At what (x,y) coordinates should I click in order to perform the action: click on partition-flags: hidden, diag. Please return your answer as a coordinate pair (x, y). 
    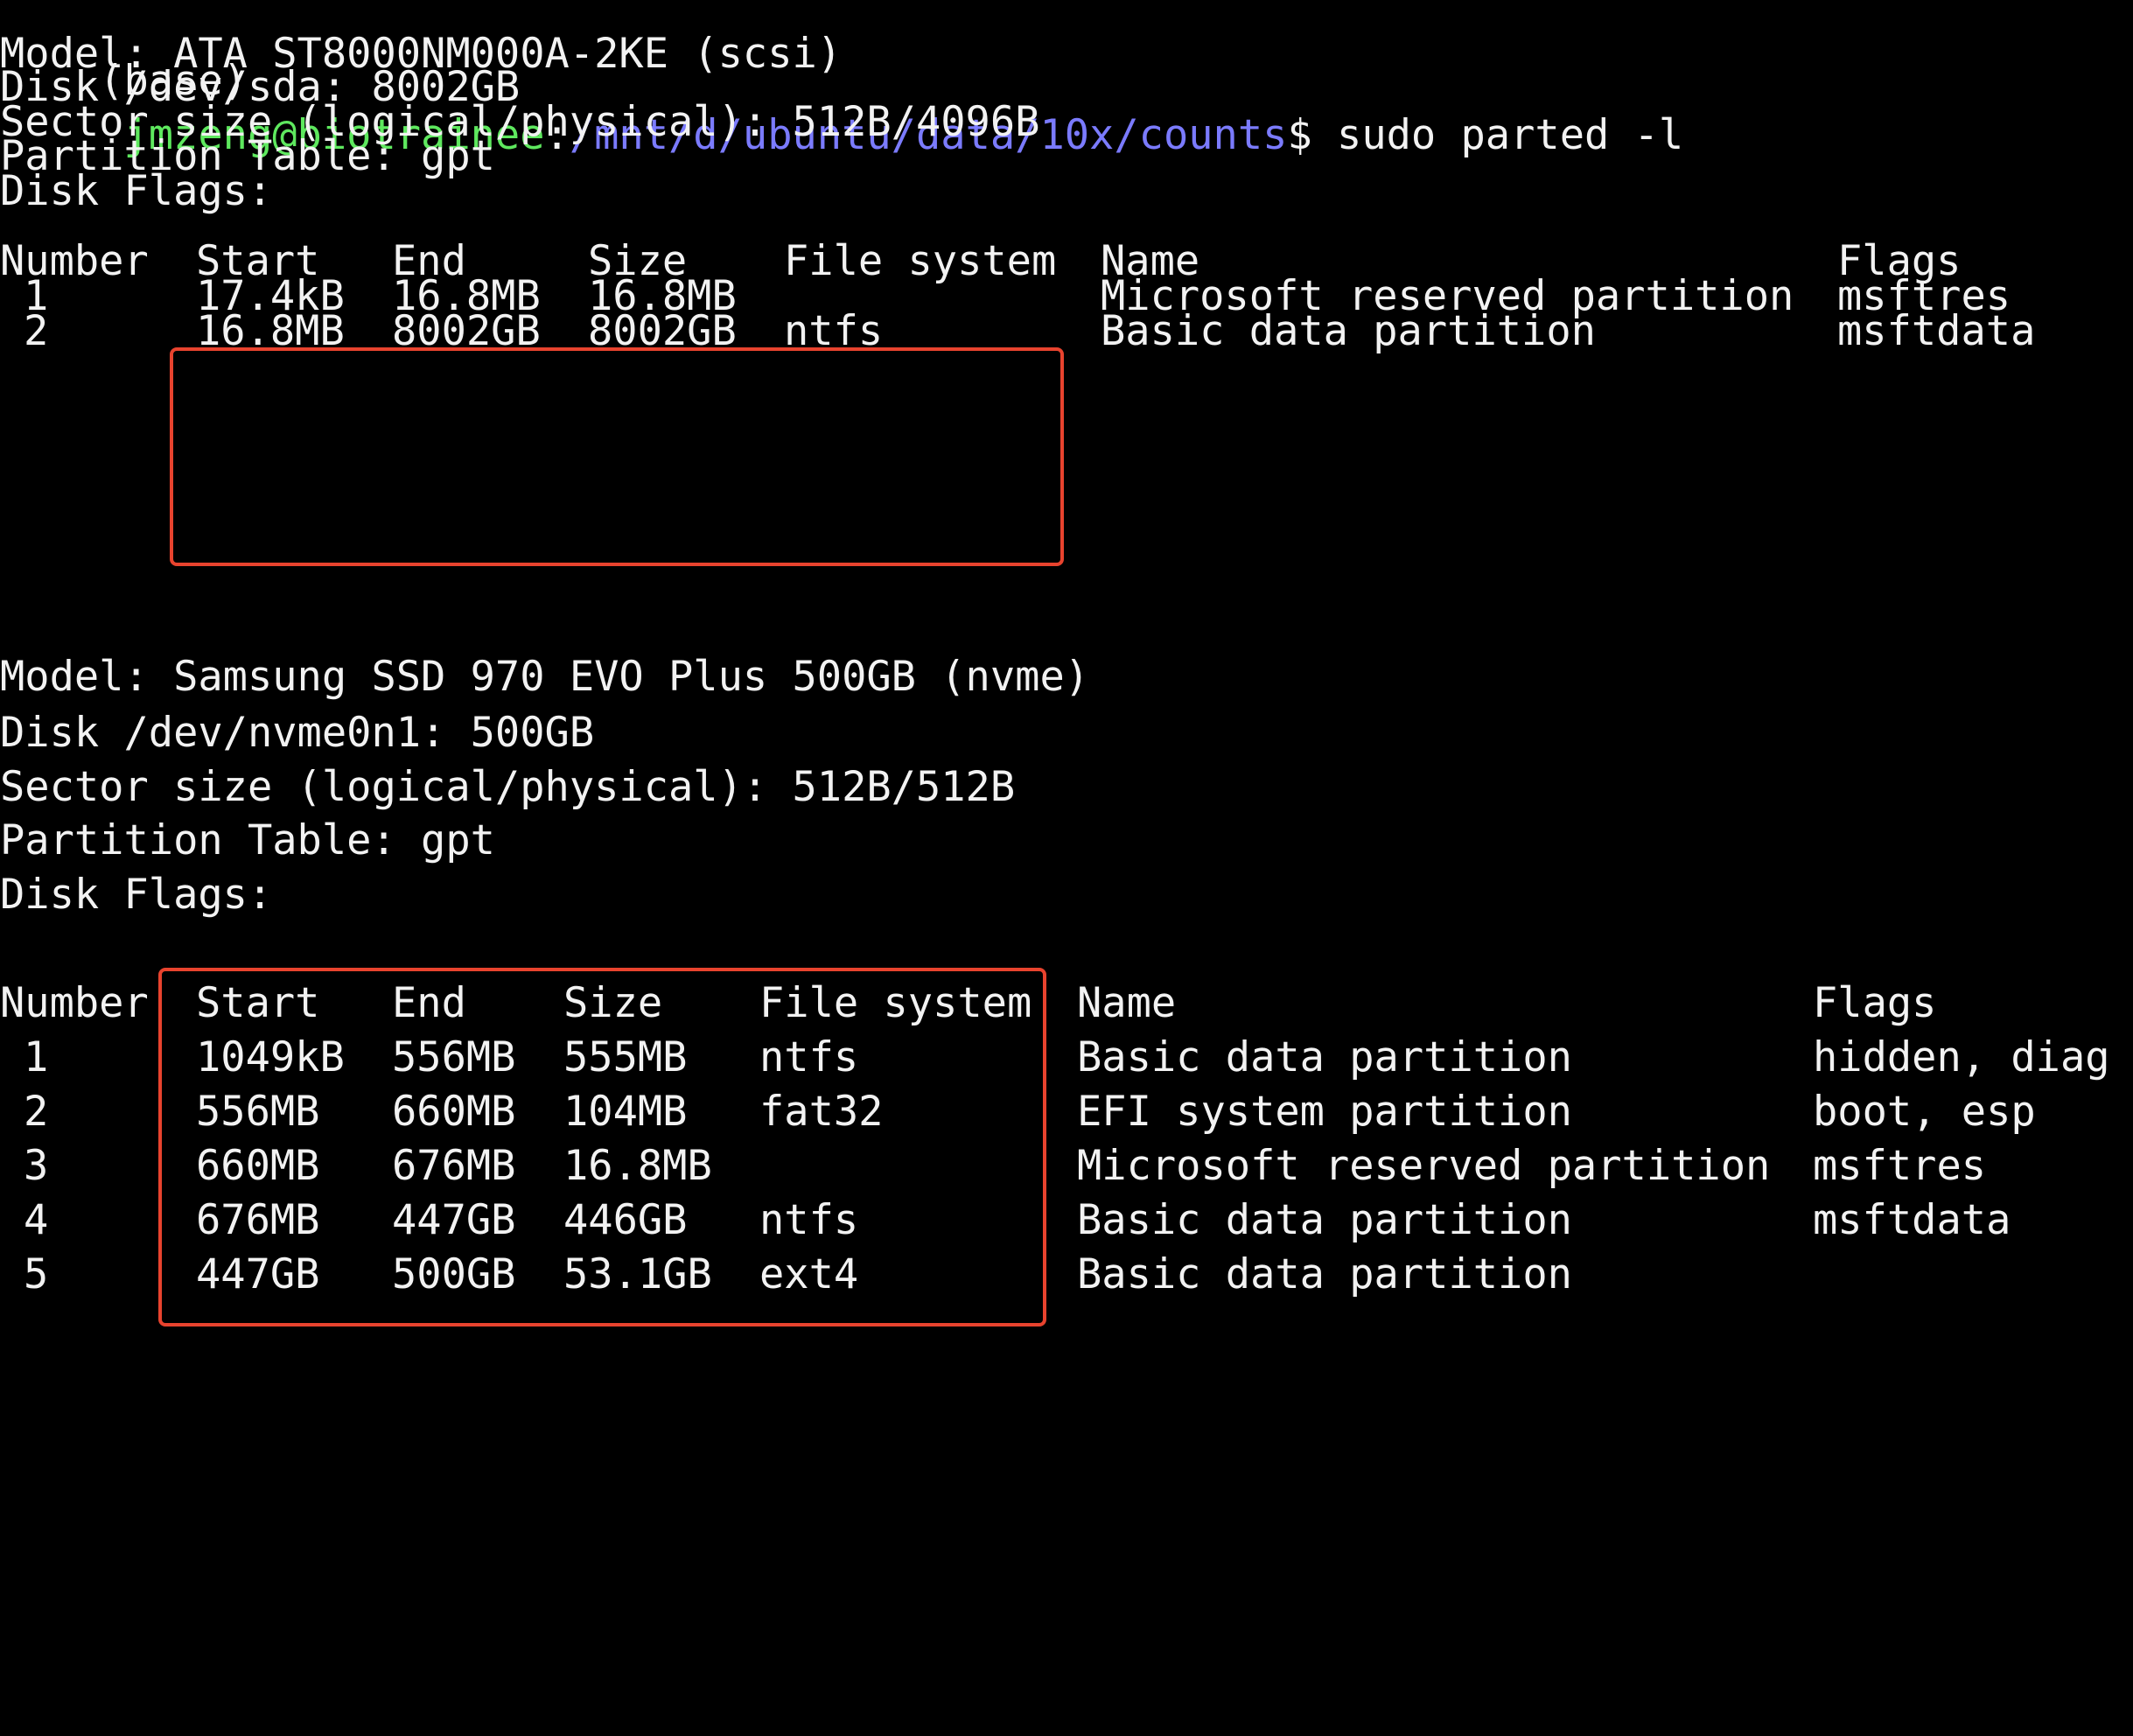
    Looking at the image, I should click on (1961, 1057).